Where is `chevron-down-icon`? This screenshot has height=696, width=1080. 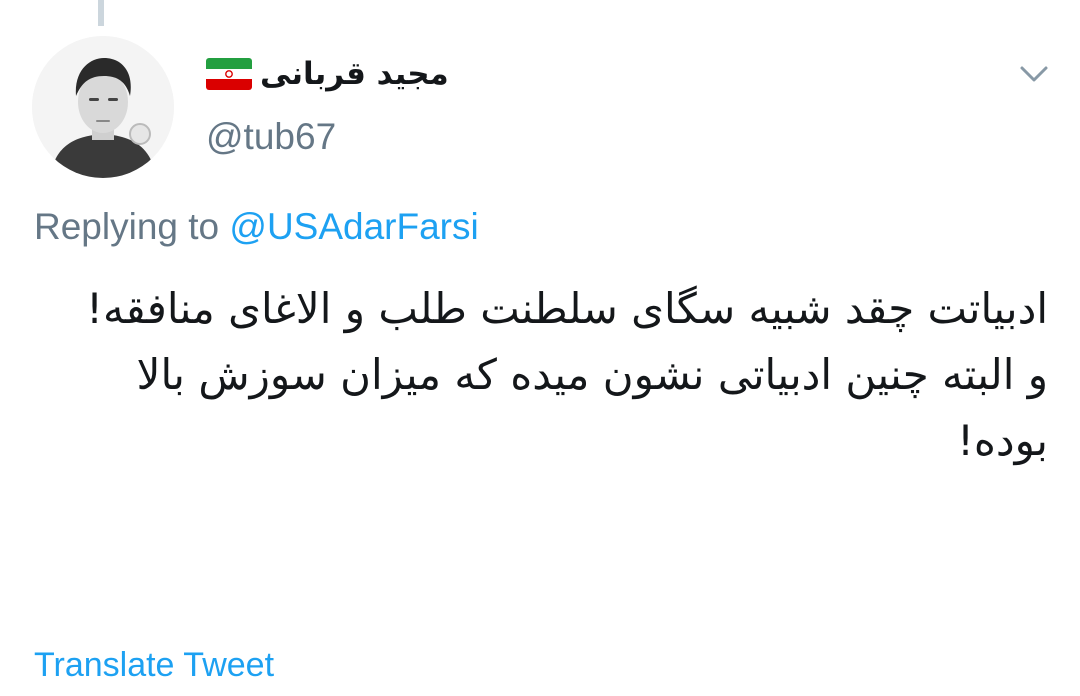 chevron-down-icon is located at coordinates (1034, 74).